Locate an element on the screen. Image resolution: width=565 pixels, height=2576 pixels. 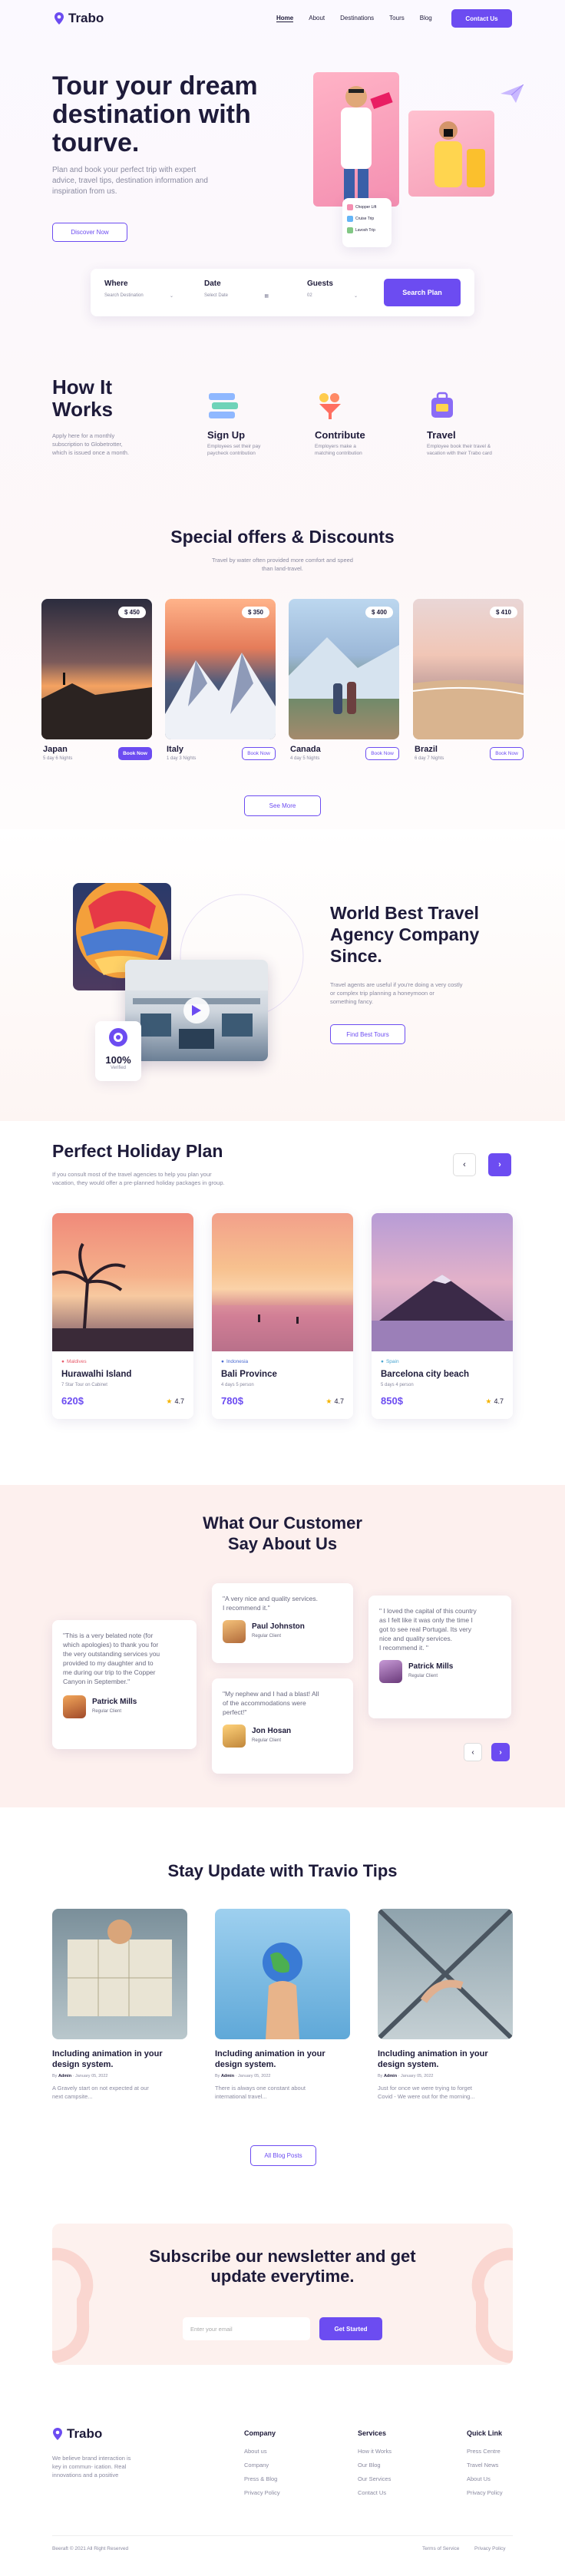
blog-title-line: design system. is located at coordinates (408, 2064).